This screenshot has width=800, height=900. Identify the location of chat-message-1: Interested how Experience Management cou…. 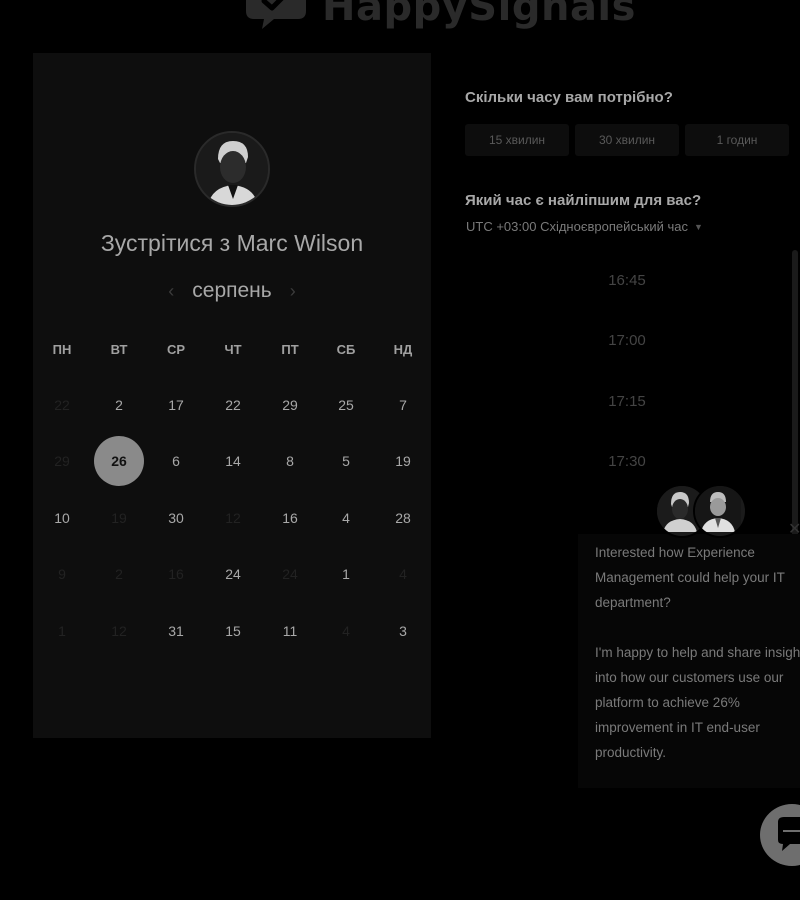
(690, 577).